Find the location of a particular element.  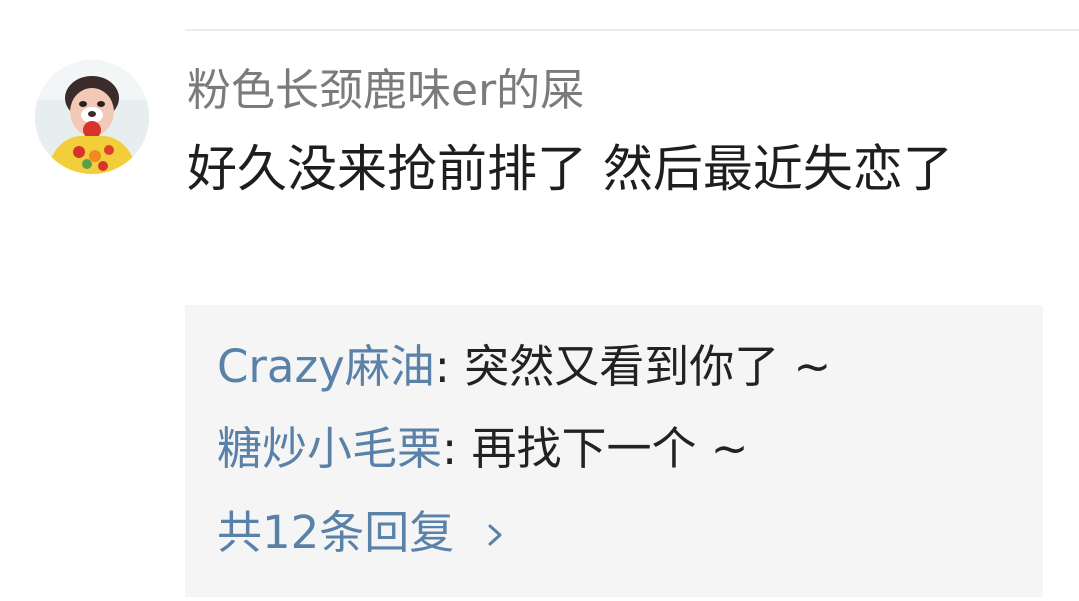

avatar-image is located at coordinates (92, 117).